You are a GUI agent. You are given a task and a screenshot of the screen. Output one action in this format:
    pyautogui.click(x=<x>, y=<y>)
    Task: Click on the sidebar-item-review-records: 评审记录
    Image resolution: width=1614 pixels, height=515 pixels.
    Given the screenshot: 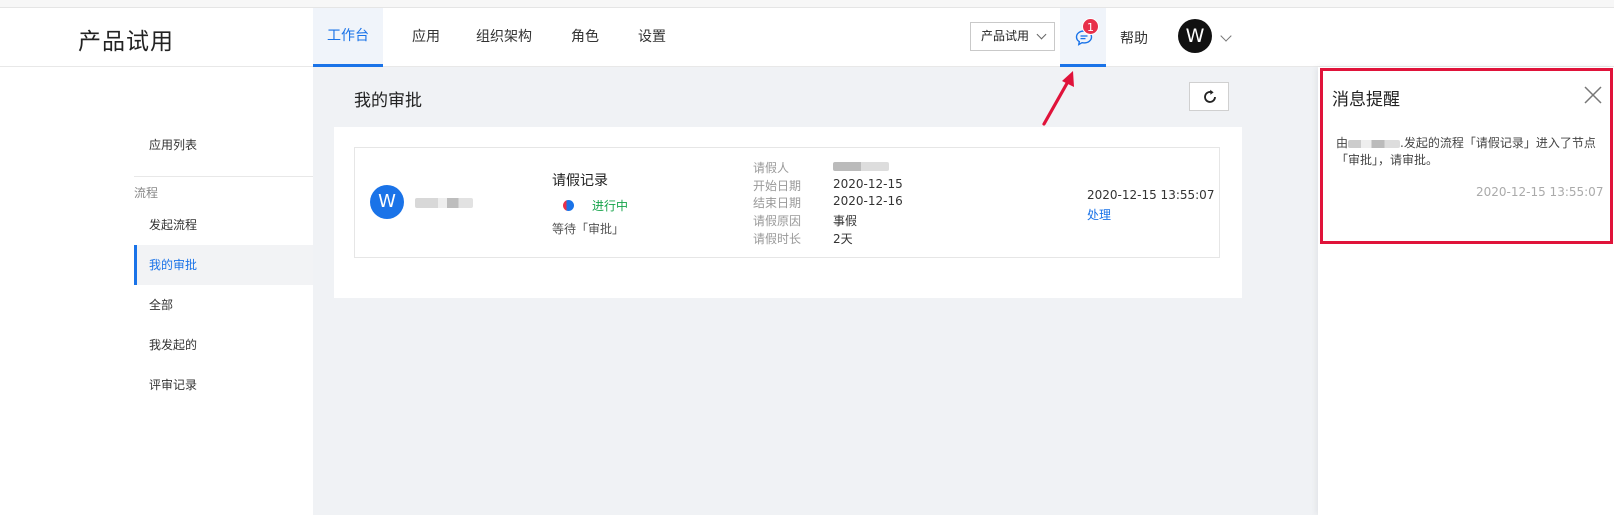 What is the action you would take?
    pyautogui.click(x=223, y=385)
    